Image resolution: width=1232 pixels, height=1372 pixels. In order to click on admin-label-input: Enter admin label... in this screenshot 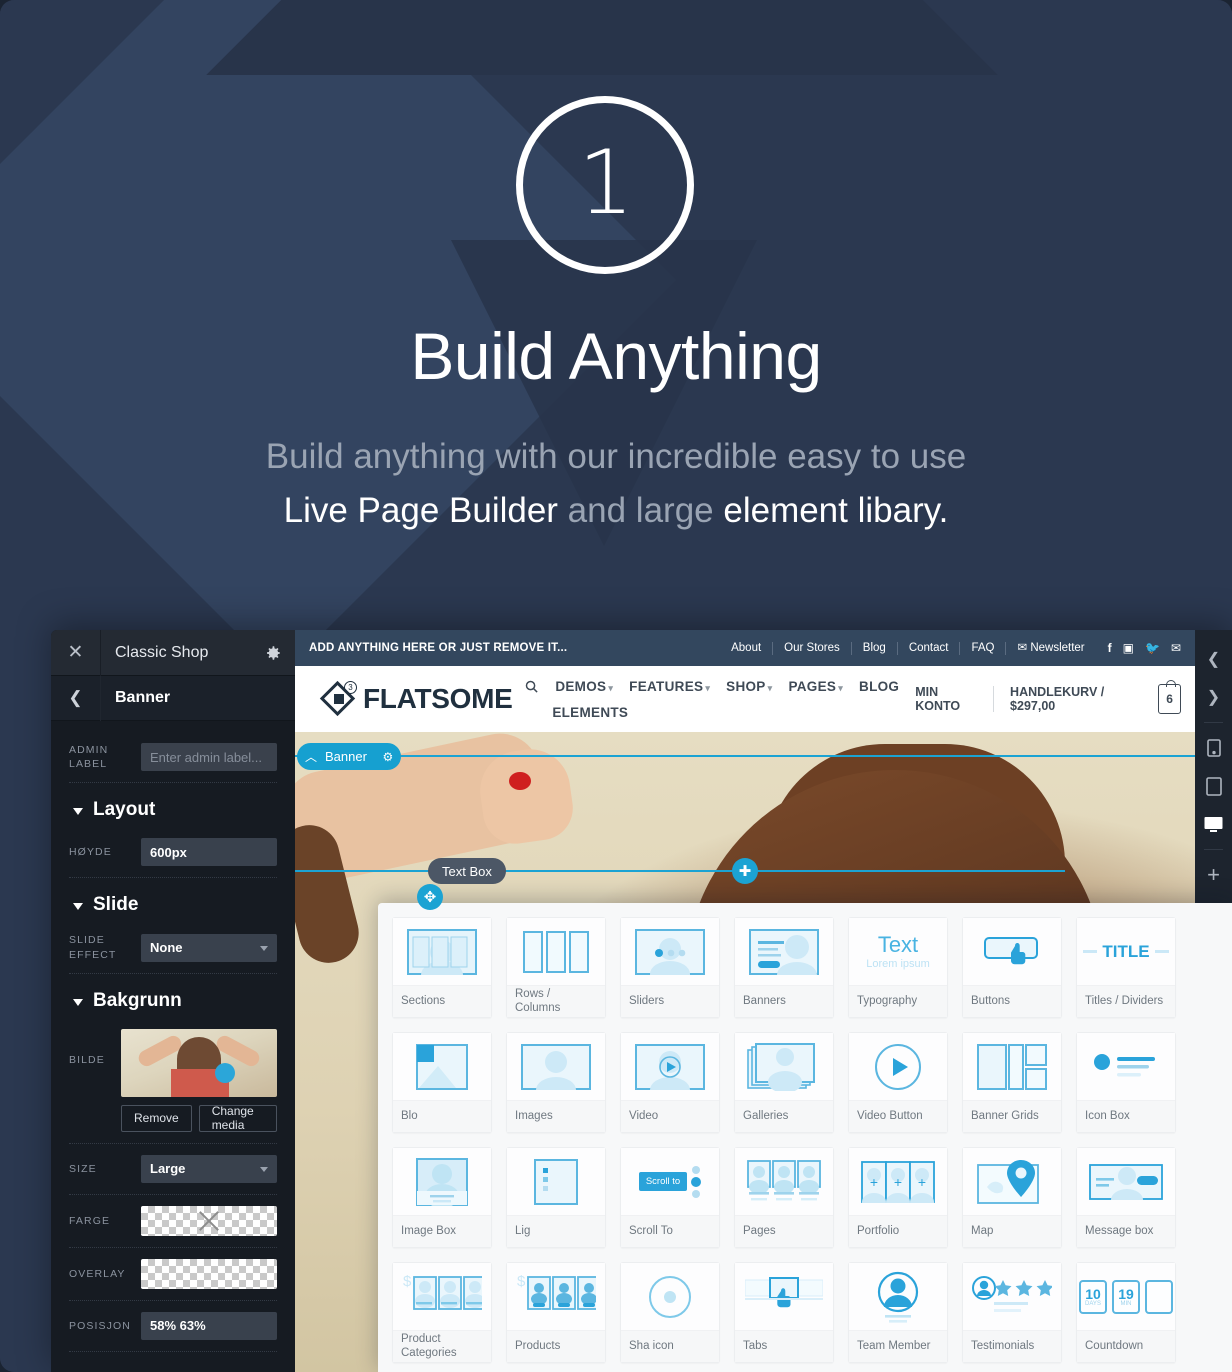, I will do `click(209, 757)`.